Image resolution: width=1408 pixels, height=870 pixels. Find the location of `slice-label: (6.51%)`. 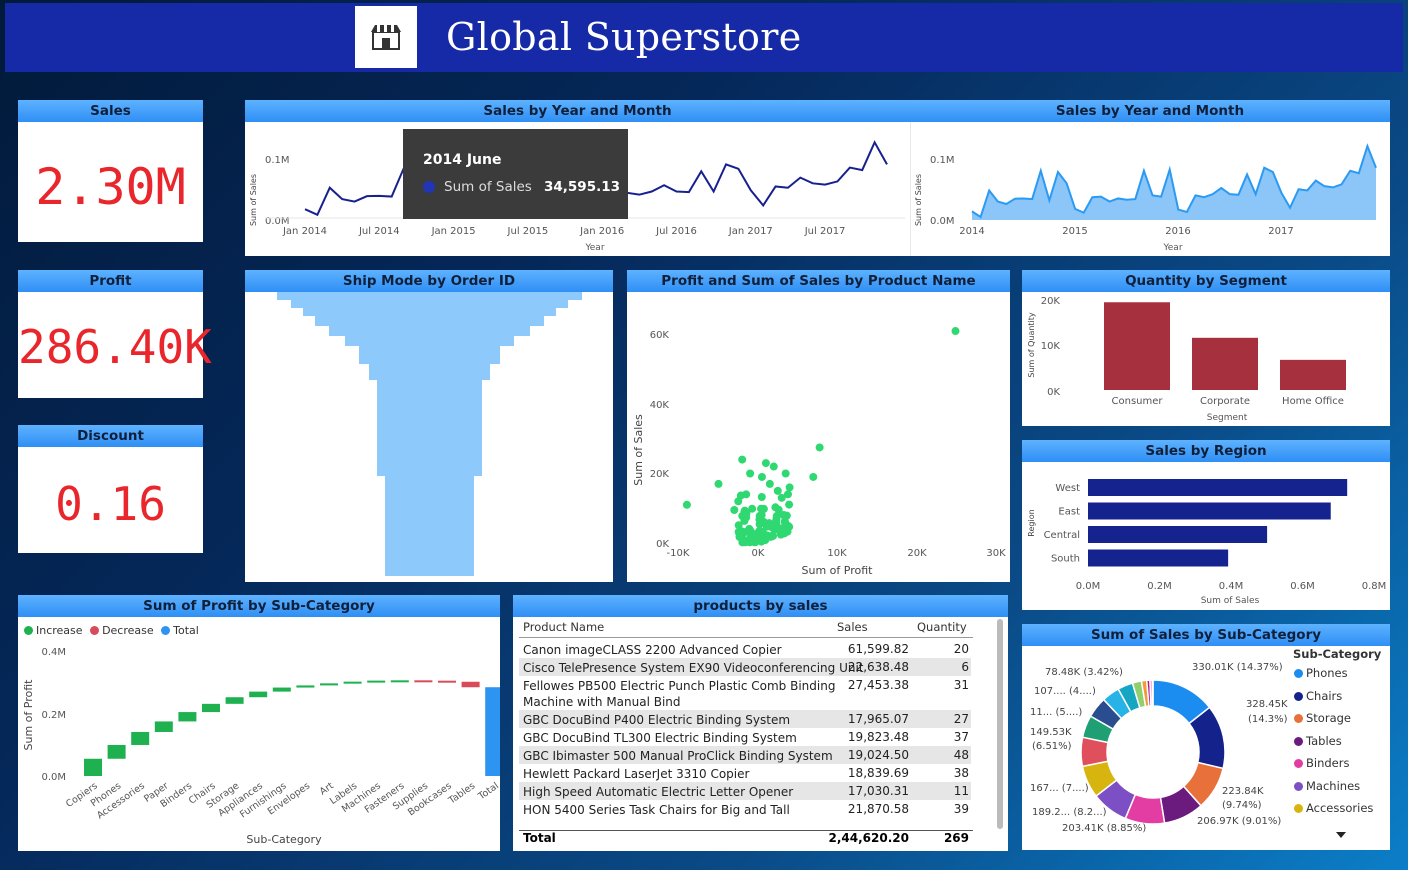

slice-label: (6.51%) is located at coordinates (1052, 746).